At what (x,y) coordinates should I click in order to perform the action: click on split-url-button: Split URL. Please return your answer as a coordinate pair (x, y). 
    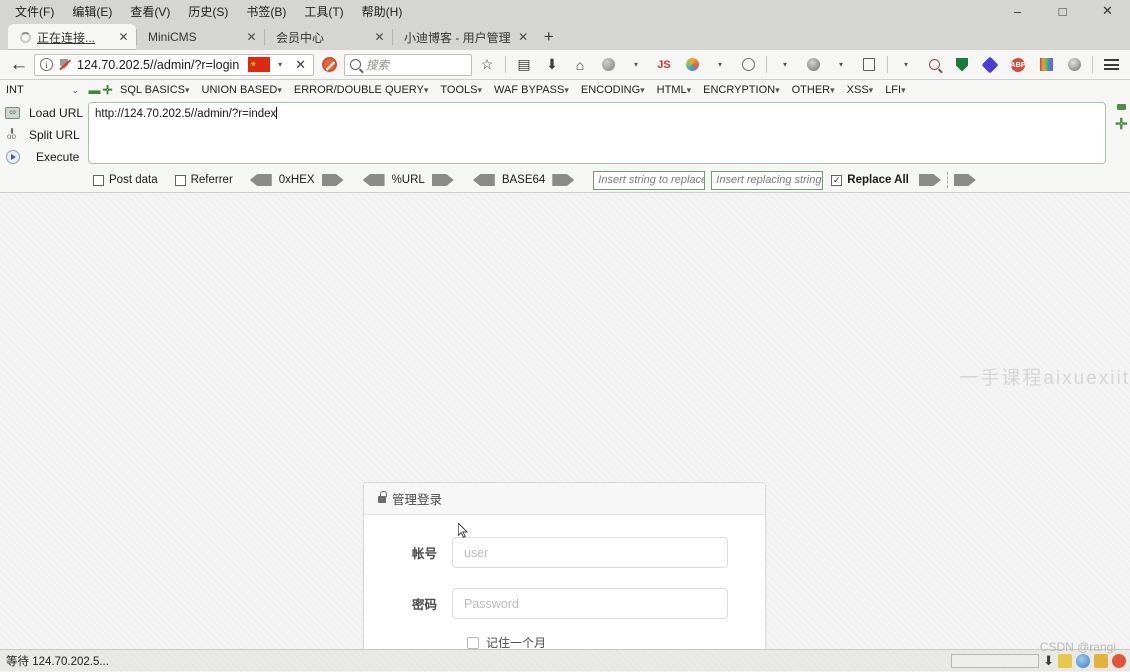
    Looking at the image, I should click on (46, 135).